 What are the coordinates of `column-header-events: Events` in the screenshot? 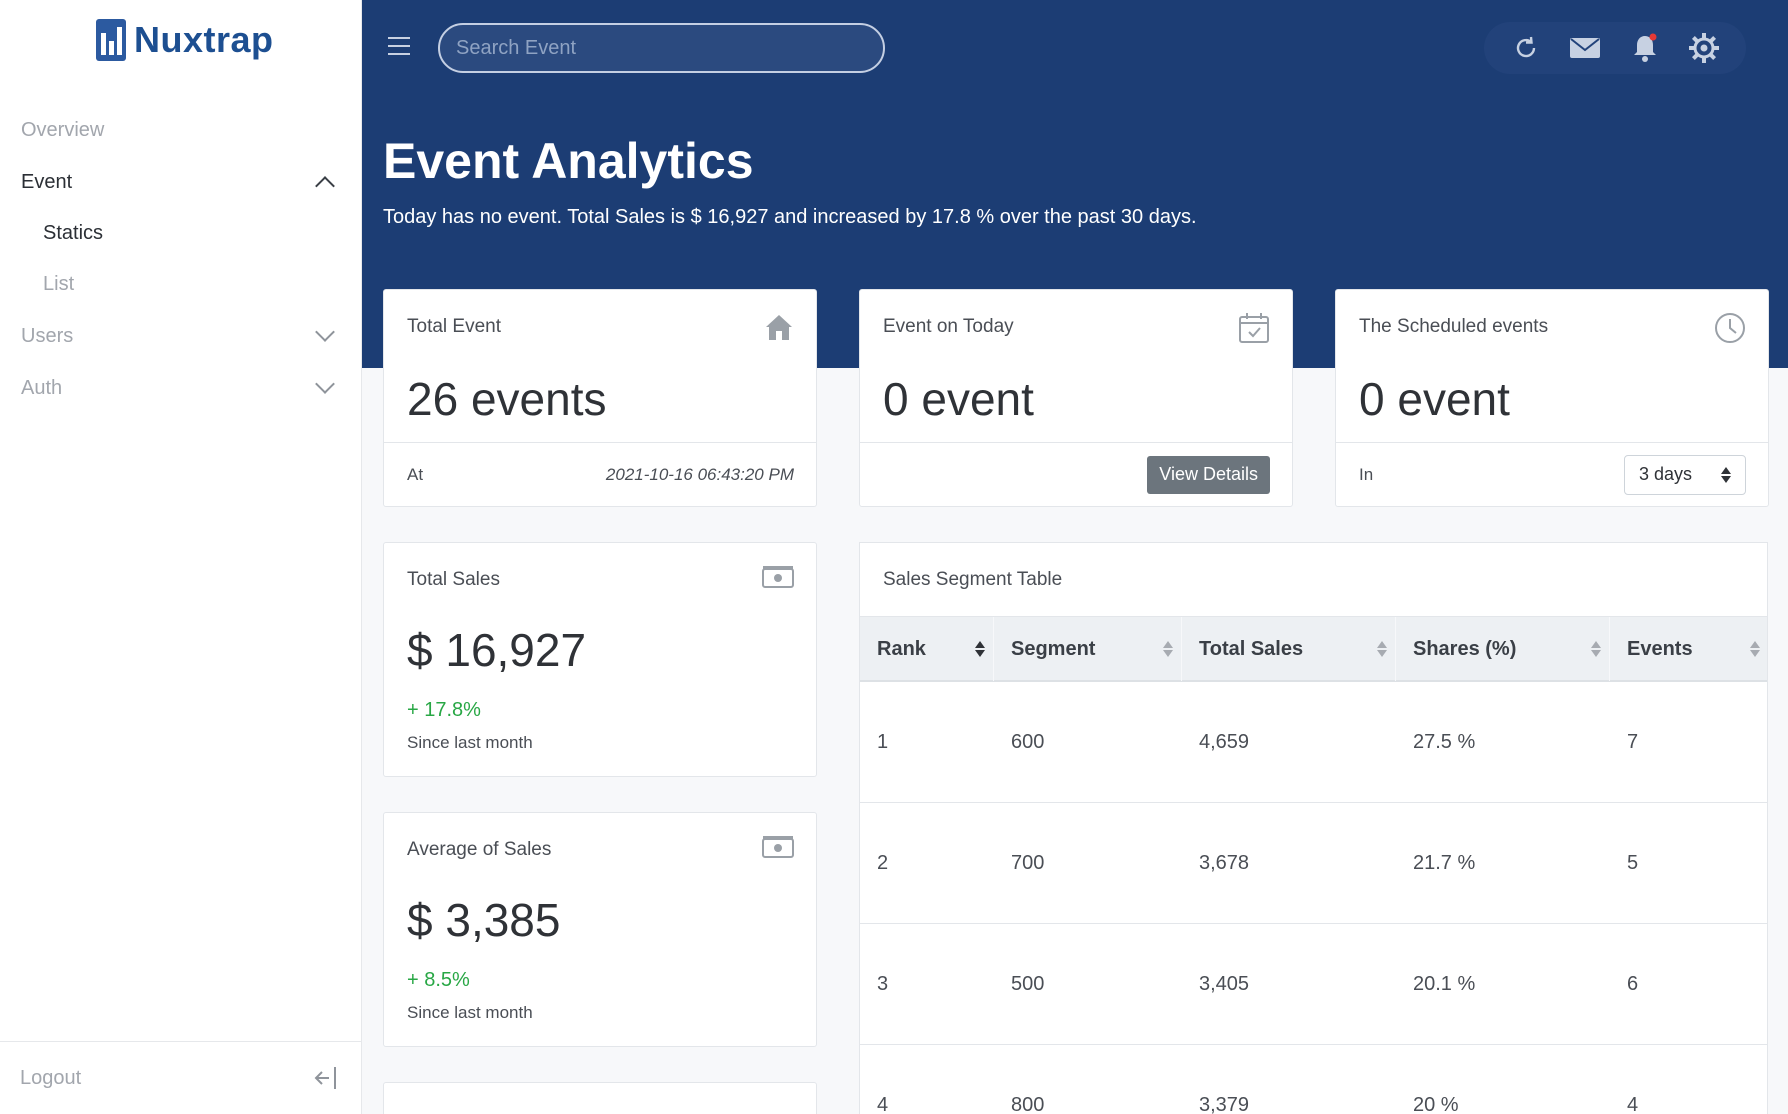 It's located at (1688, 649).